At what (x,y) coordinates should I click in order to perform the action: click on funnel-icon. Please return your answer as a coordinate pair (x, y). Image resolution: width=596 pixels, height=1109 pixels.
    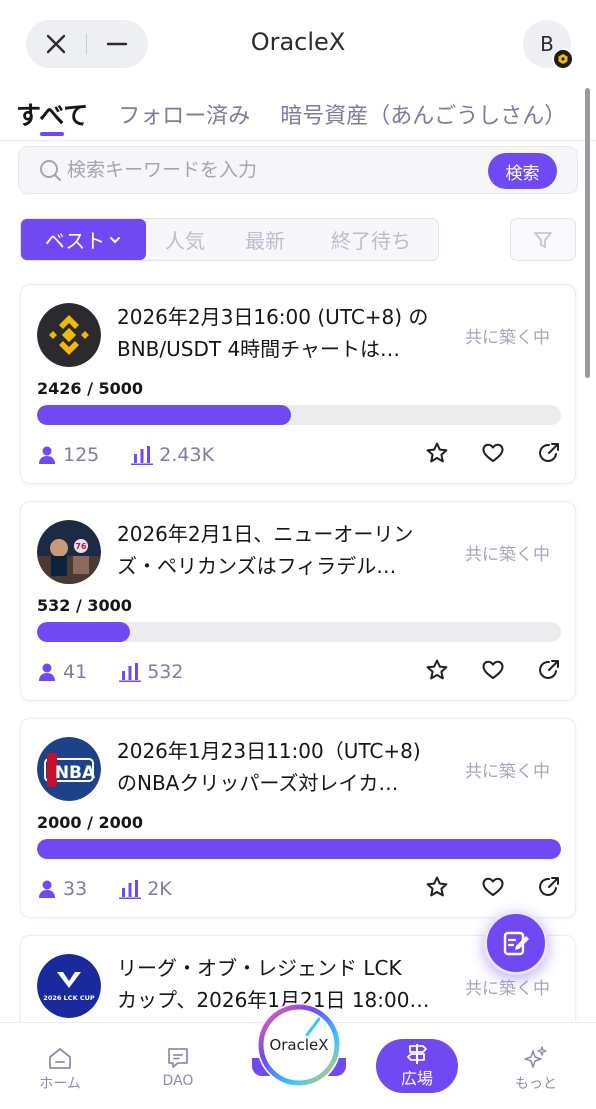
    Looking at the image, I should click on (543, 239).